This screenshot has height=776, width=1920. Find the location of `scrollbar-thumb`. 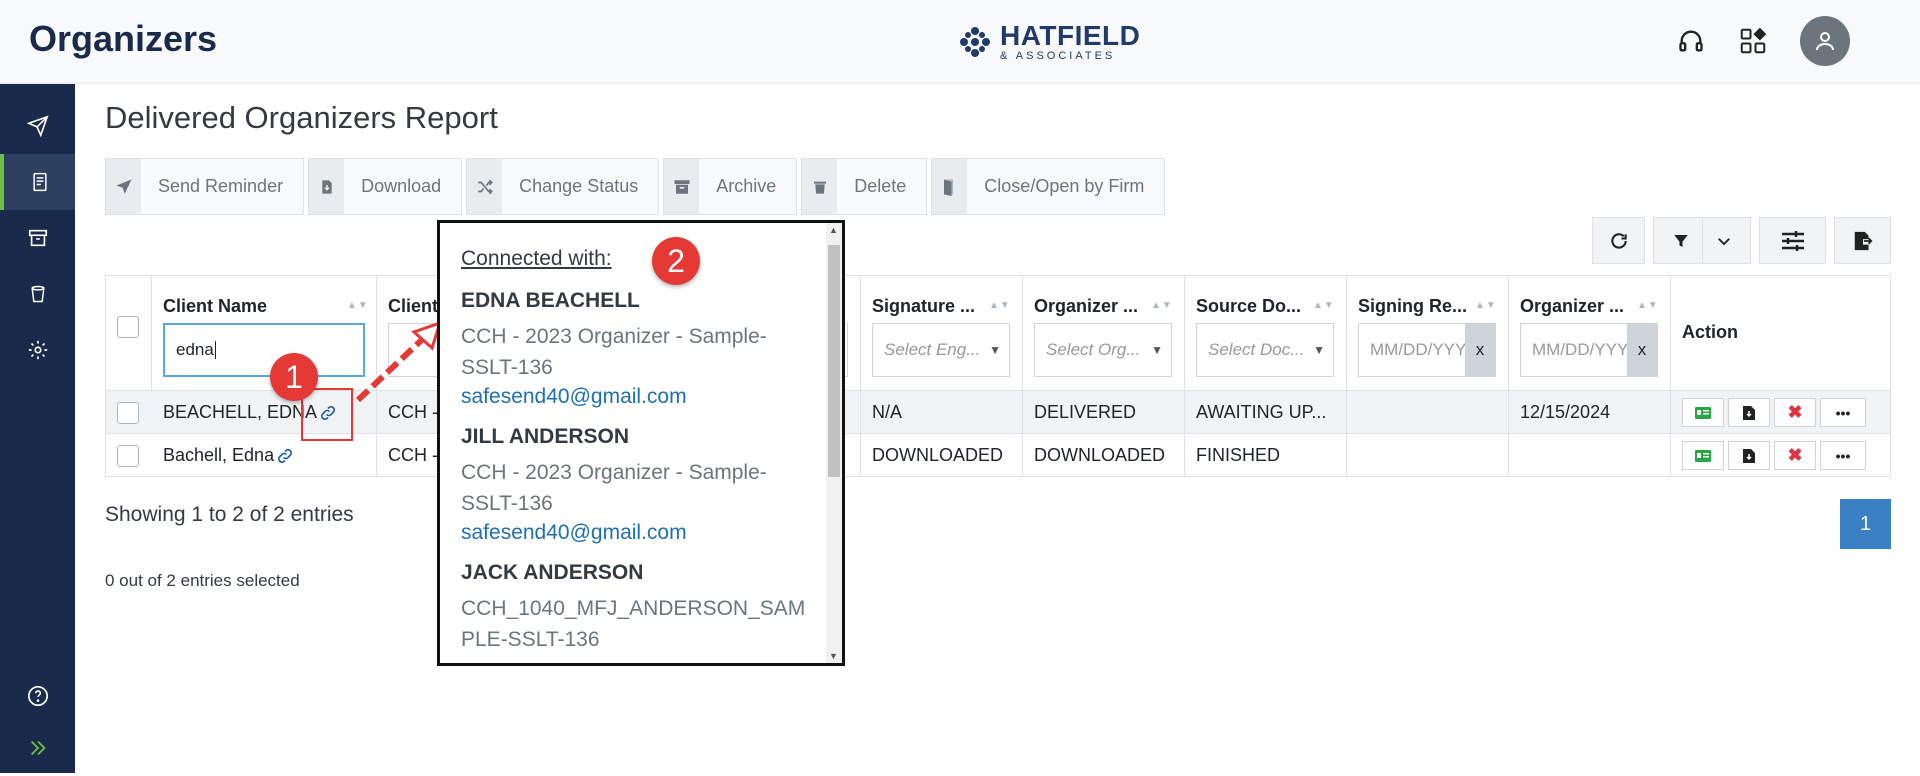

scrollbar-thumb is located at coordinates (834, 361).